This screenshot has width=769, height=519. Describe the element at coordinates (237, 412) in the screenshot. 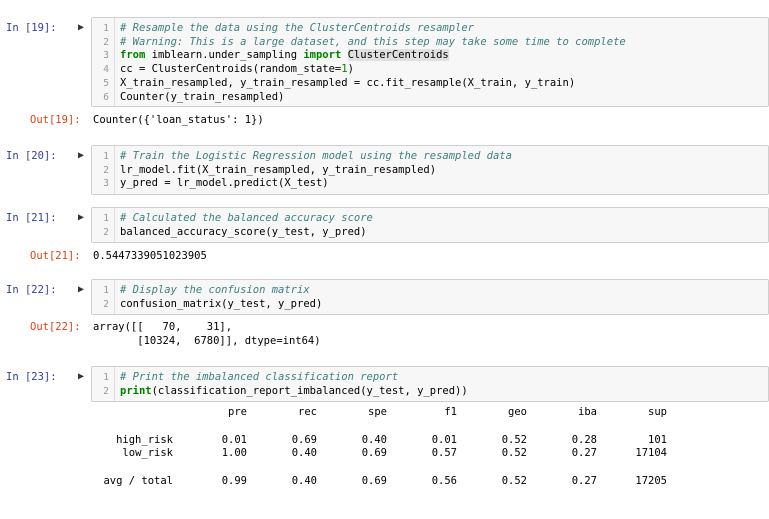

I see `report-header: pre` at that location.